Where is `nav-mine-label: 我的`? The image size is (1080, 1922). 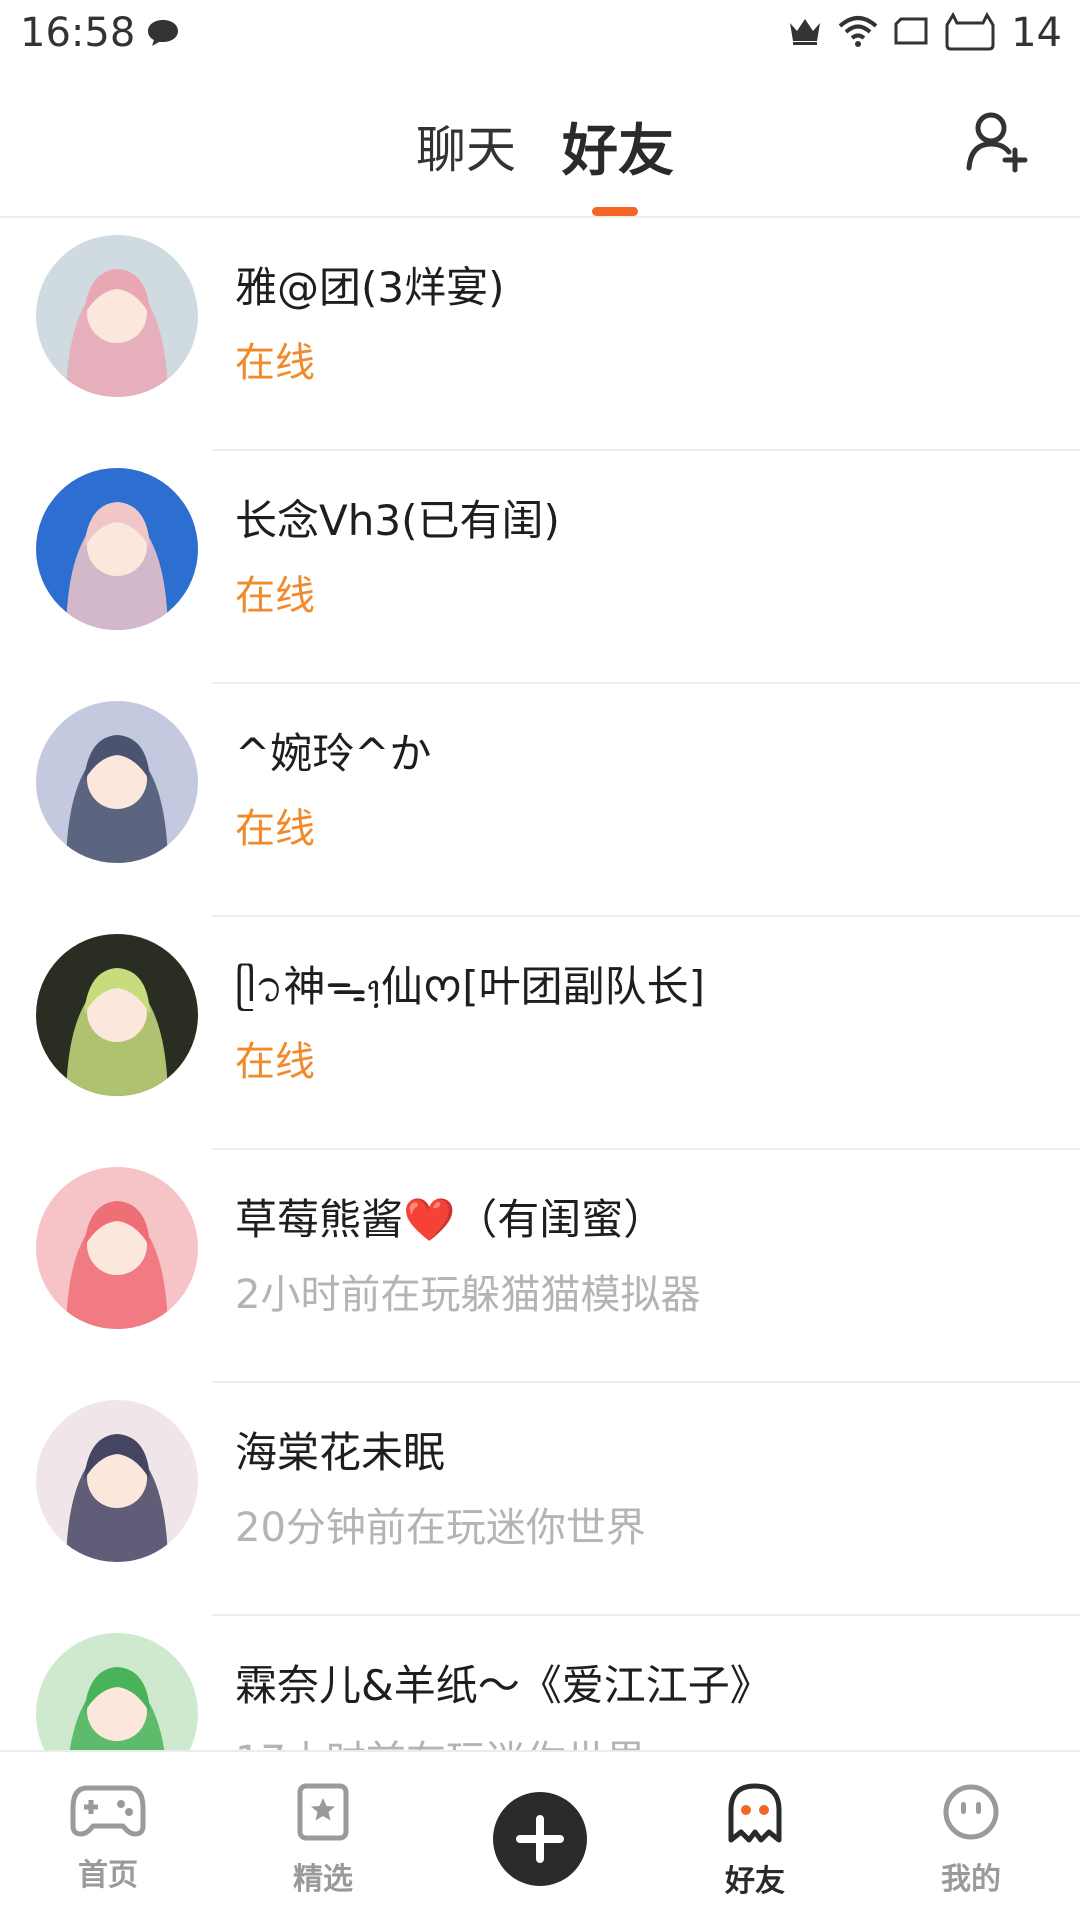
nav-mine-label: 我的 is located at coordinates (971, 1879).